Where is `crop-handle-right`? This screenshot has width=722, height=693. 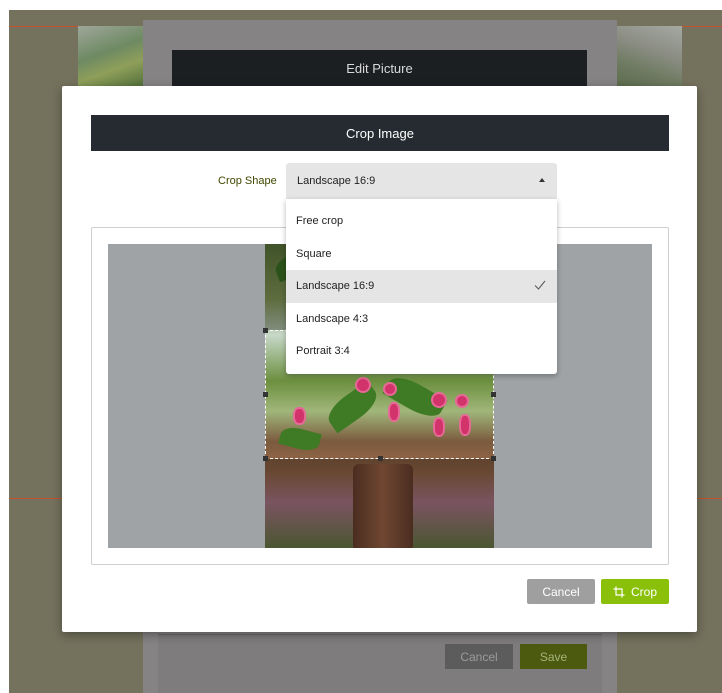
crop-handle-right is located at coordinates (493, 394).